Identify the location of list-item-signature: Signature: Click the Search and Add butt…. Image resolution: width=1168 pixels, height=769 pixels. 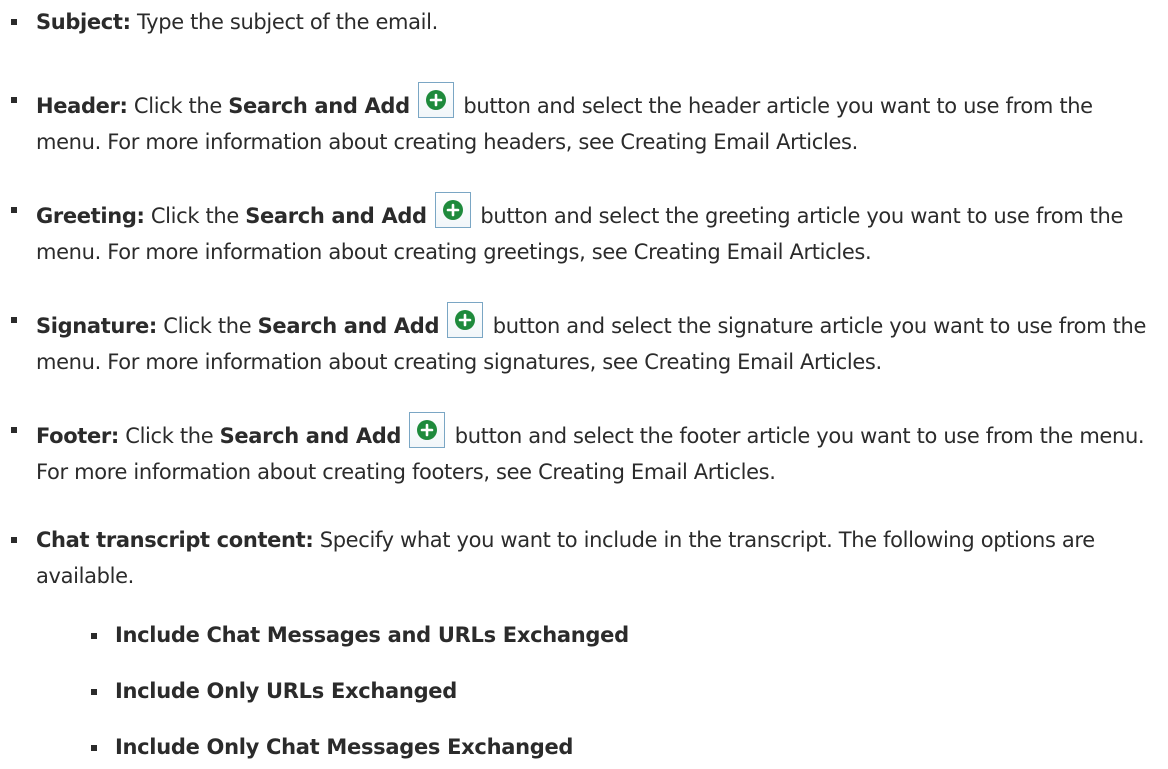
(583, 341).